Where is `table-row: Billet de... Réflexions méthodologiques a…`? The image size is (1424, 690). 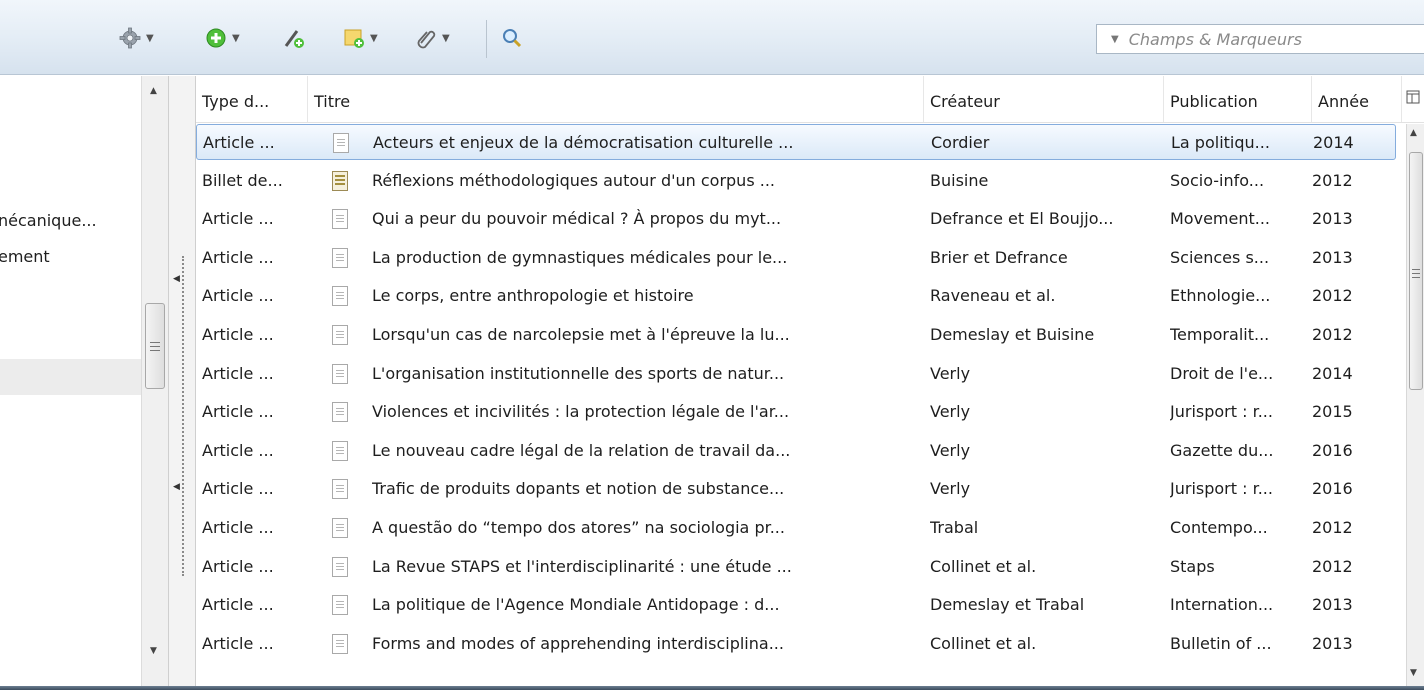 table-row: Billet de... Réflexions méthodologiques a… is located at coordinates (796, 181).